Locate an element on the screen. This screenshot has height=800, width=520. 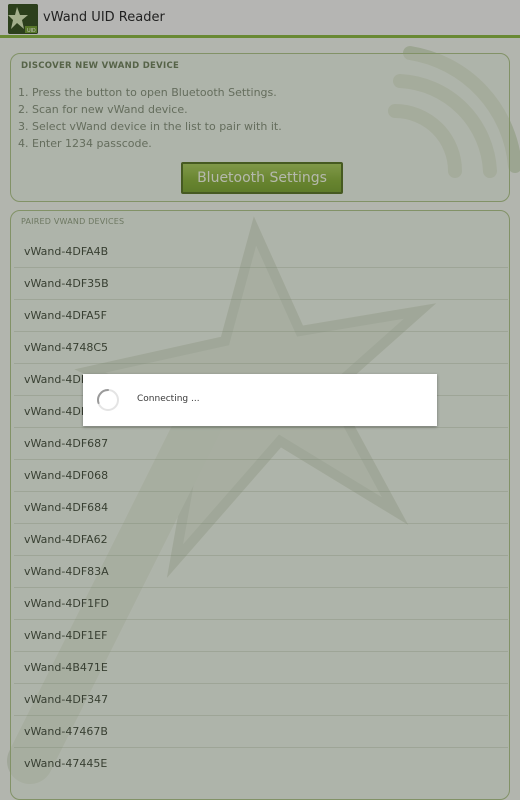
loading-spinner-icon is located at coordinates (108, 400).